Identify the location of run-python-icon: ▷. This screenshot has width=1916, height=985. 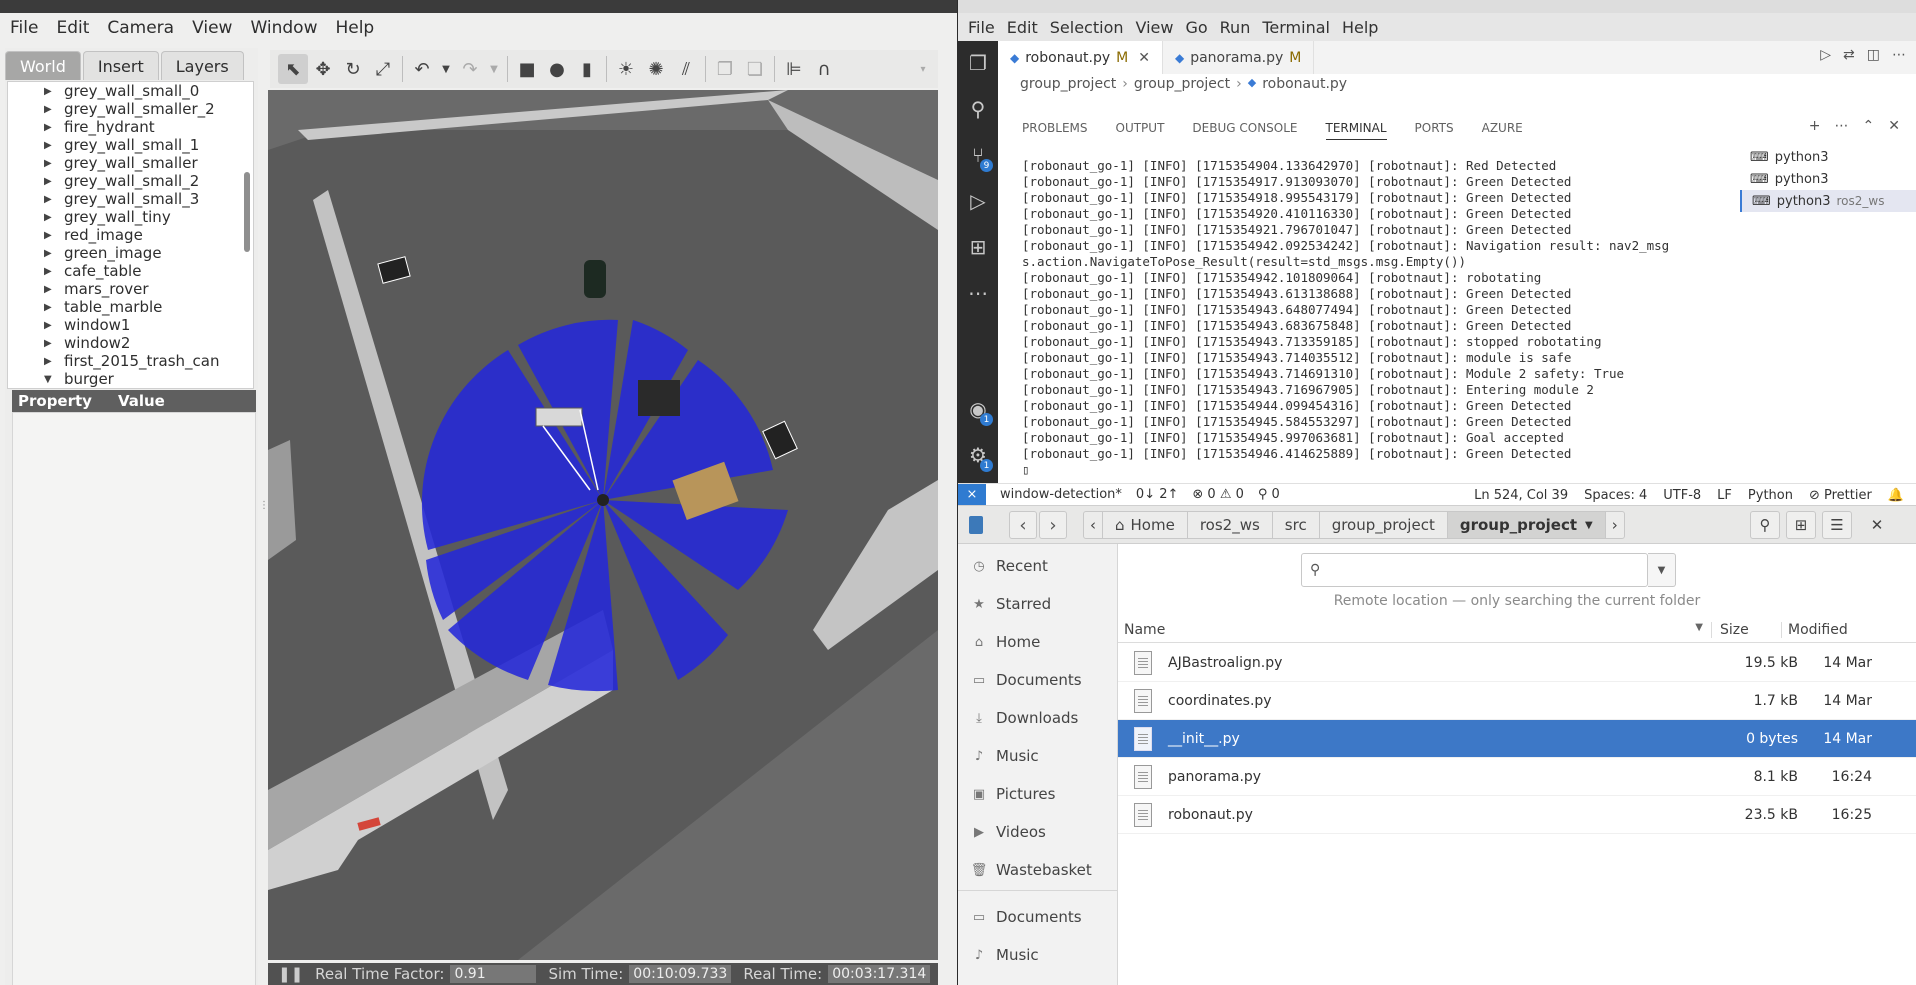
(1825, 55).